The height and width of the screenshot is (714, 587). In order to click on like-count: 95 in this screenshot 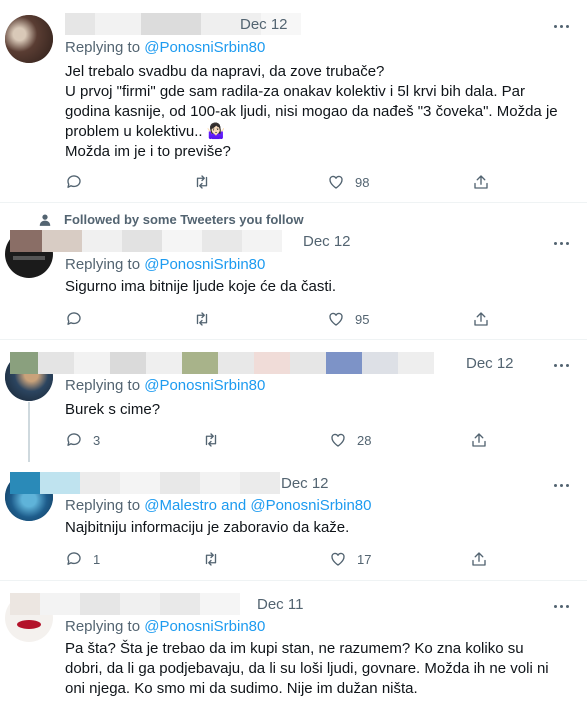, I will do `click(362, 319)`.